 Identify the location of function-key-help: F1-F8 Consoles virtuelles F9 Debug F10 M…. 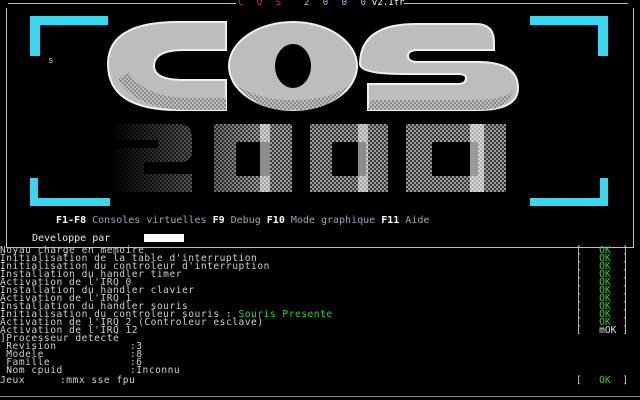
(242, 221).